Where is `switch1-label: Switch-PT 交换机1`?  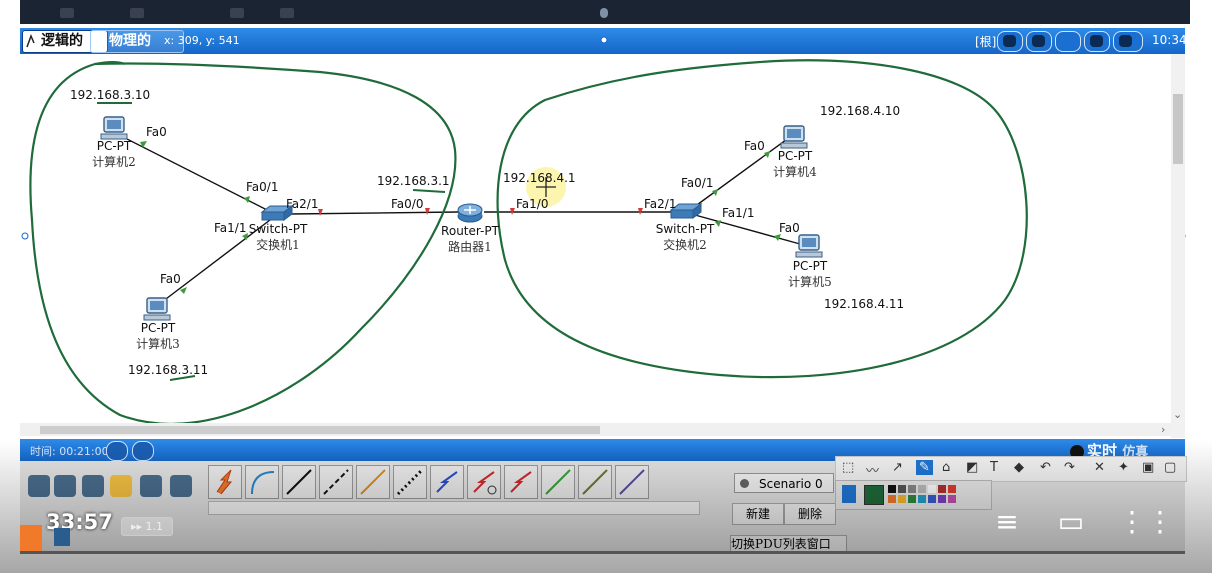
switch1-label: Switch-PT 交换机1 is located at coordinates (278, 237).